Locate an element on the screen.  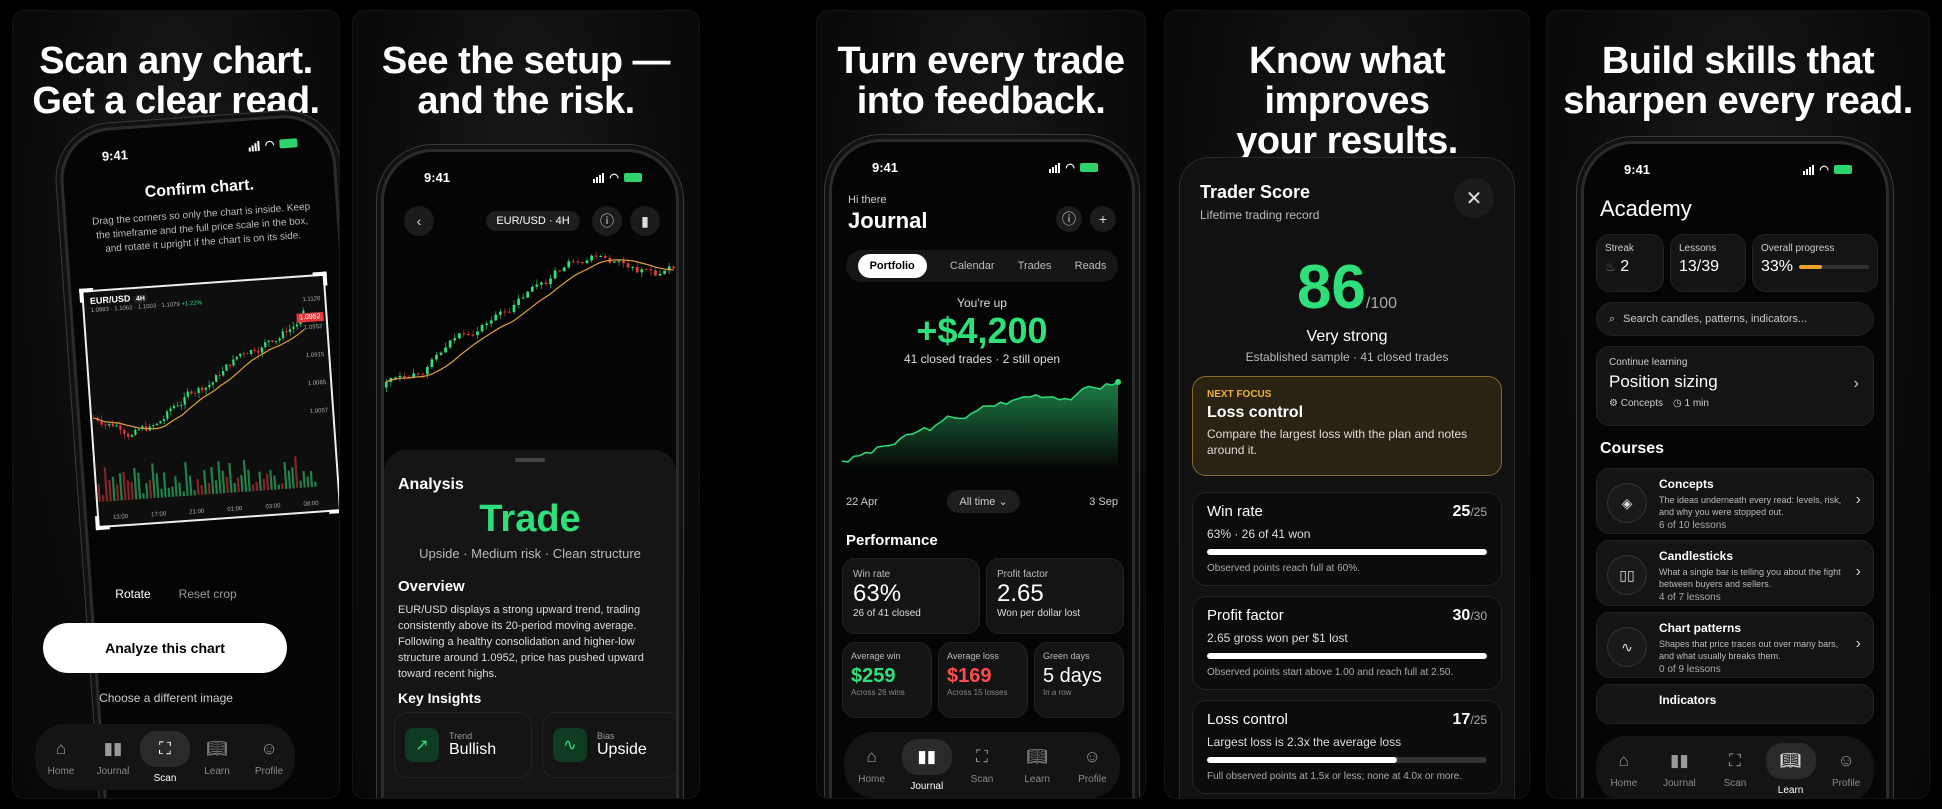
headline-line: and the risk. is located at coordinates (526, 101).